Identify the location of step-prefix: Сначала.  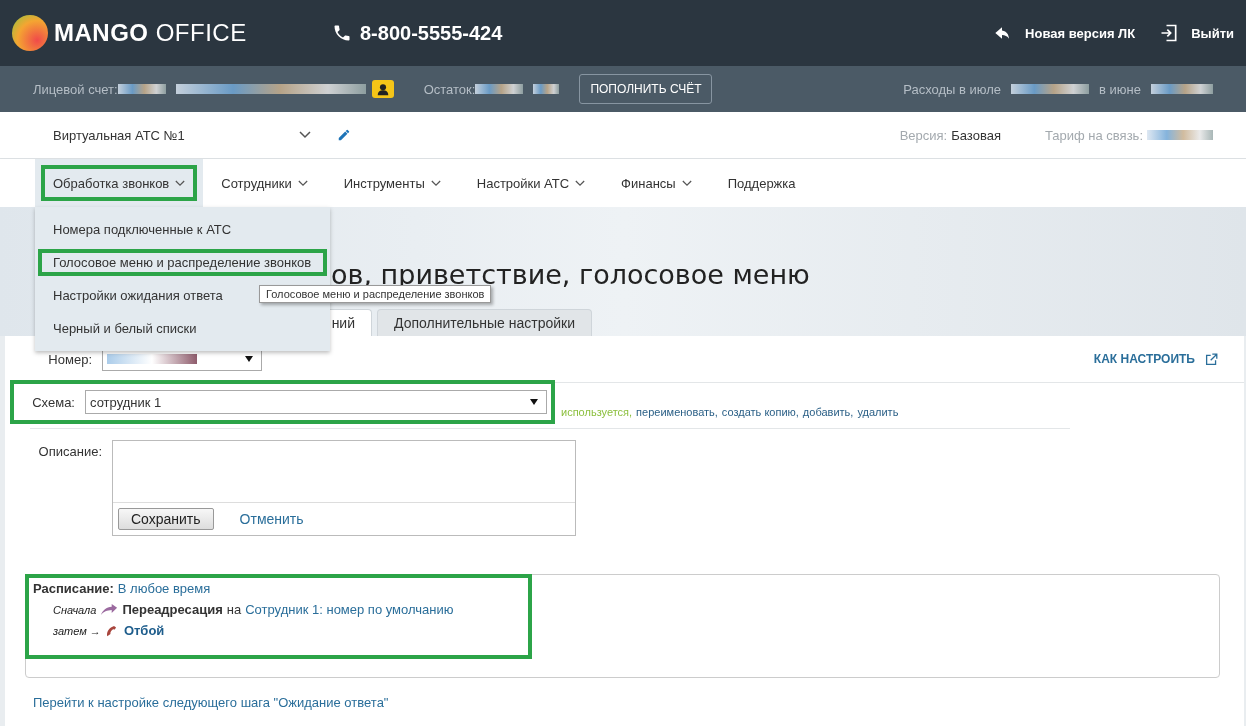
(75, 609).